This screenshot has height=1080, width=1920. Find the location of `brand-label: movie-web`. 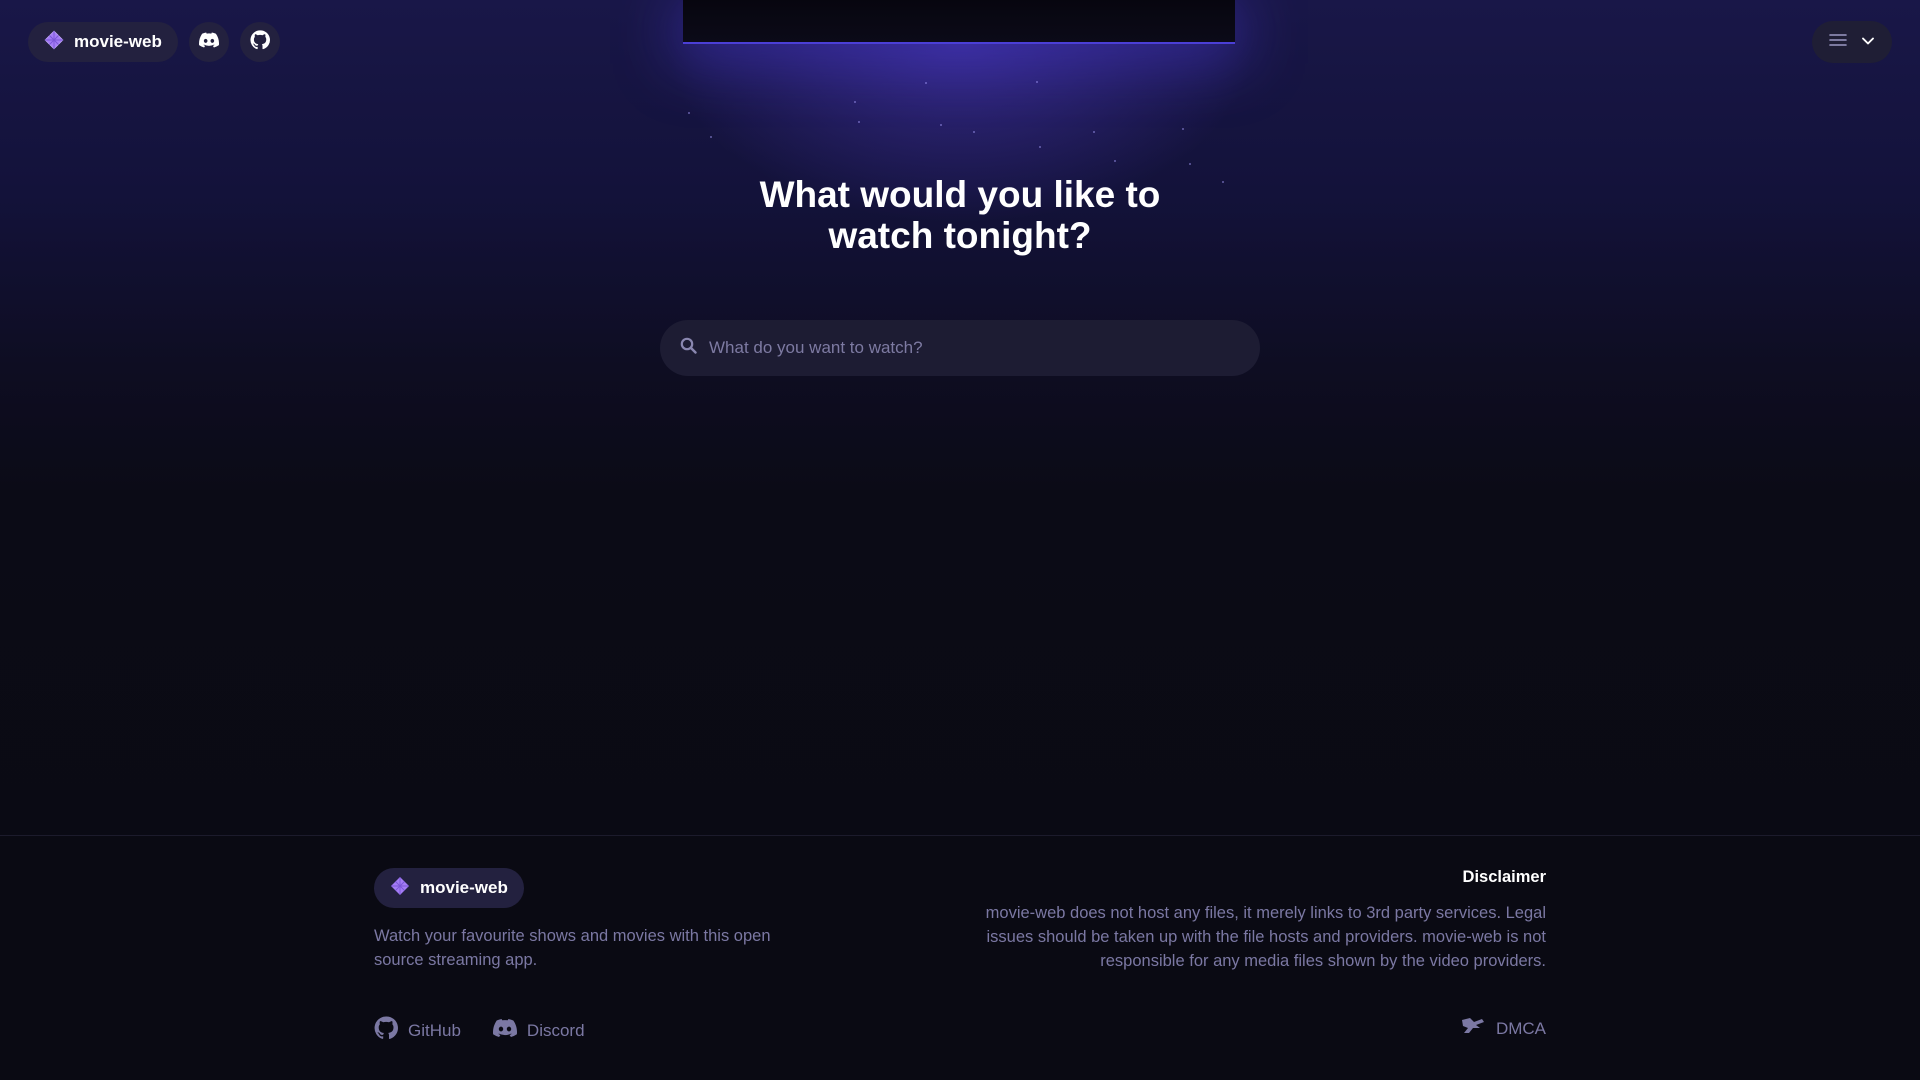

brand-label: movie-web is located at coordinates (118, 41).